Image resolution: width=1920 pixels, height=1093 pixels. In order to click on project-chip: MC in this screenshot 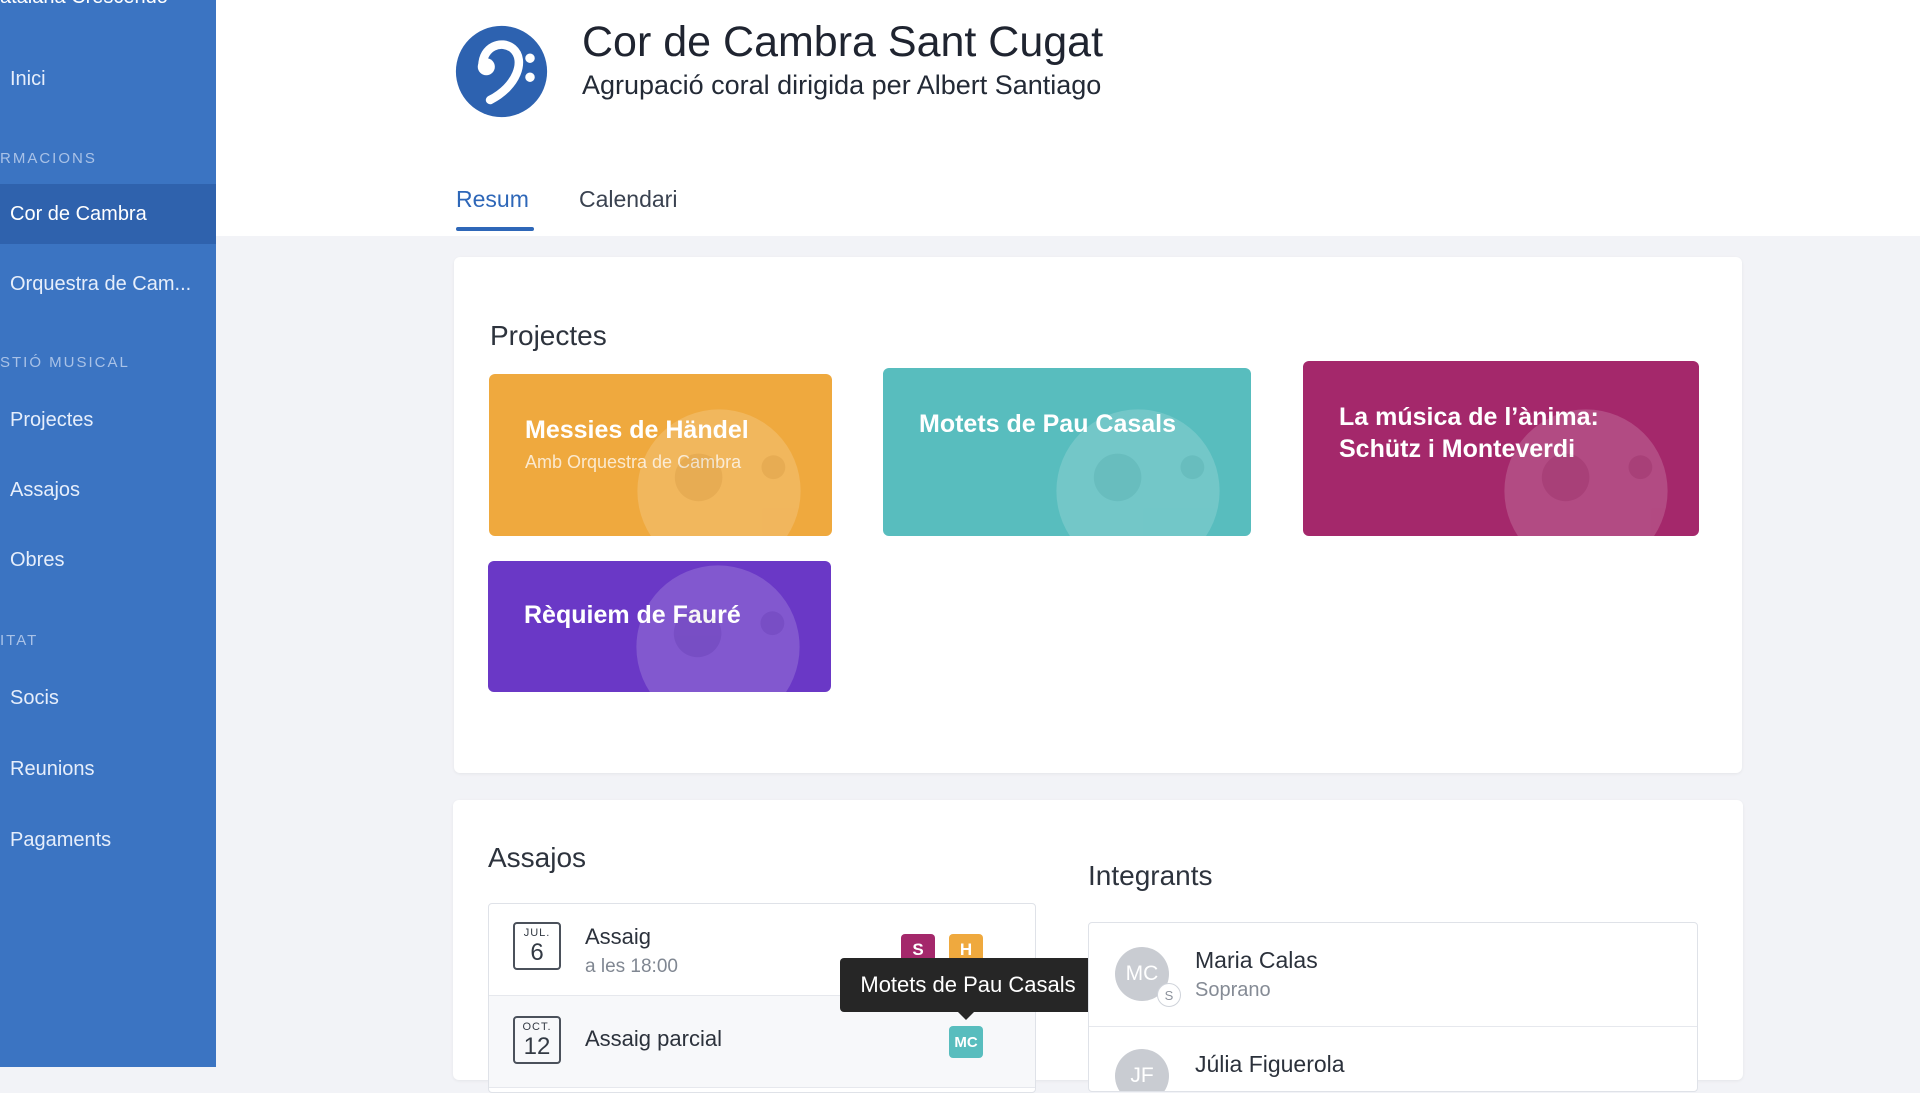, I will do `click(966, 1042)`.